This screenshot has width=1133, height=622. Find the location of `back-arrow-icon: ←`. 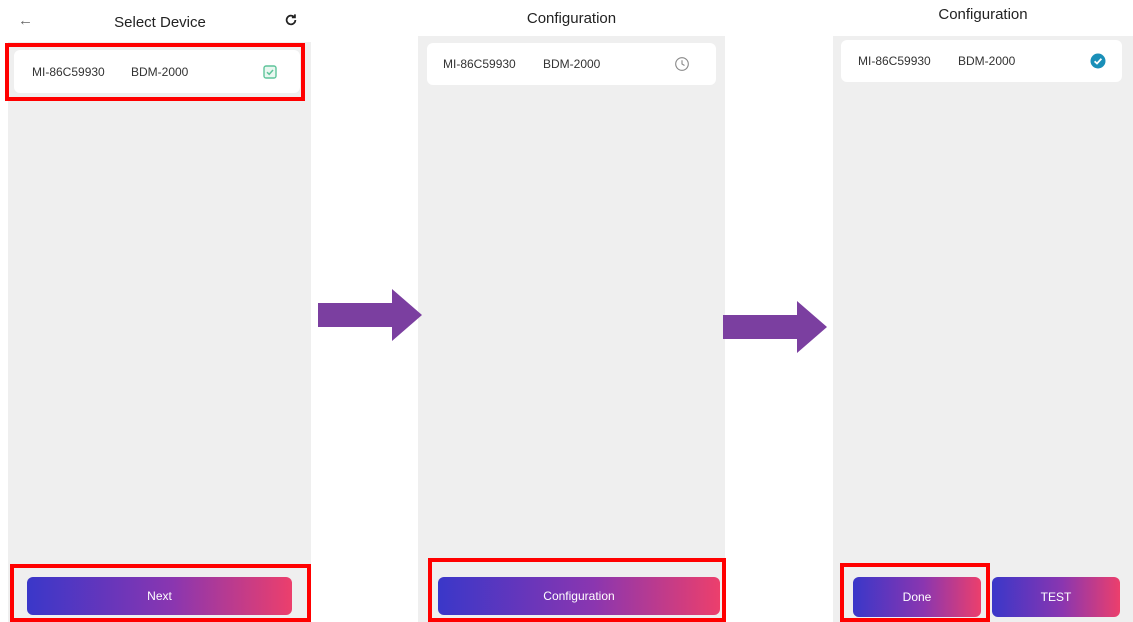

back-arrow-icon: ← is located at coordinates (25, 20).